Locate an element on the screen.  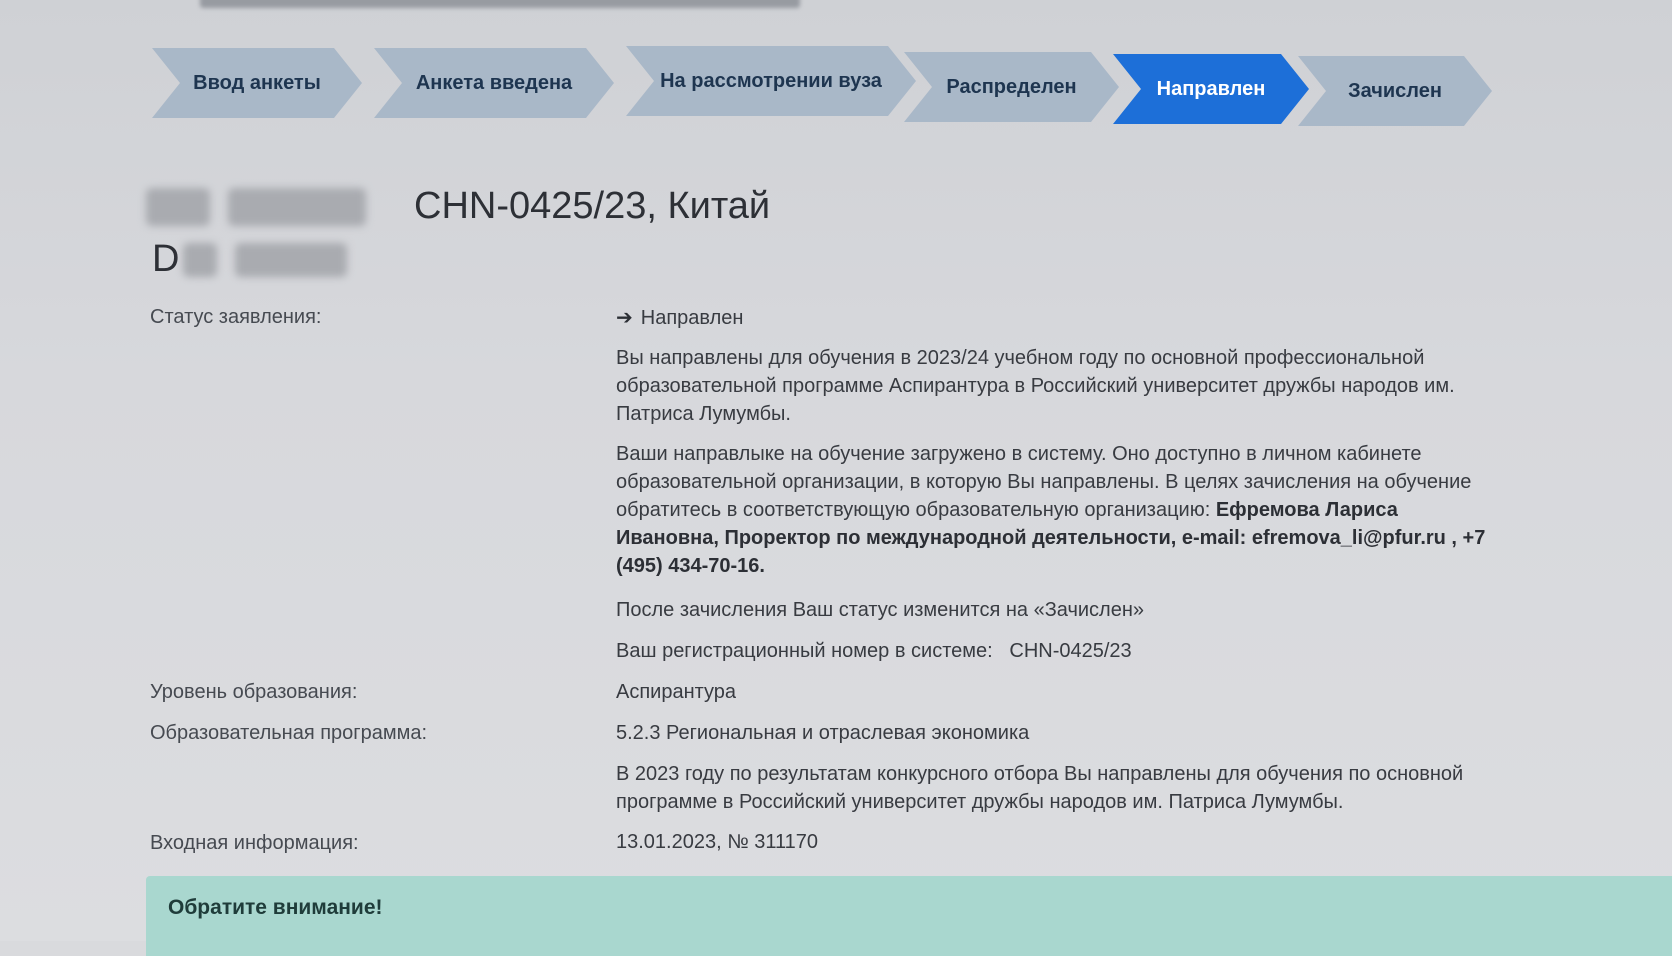
incoming-info-value: 13.01.2023, № 311170 is located at coordinates (717, 842).